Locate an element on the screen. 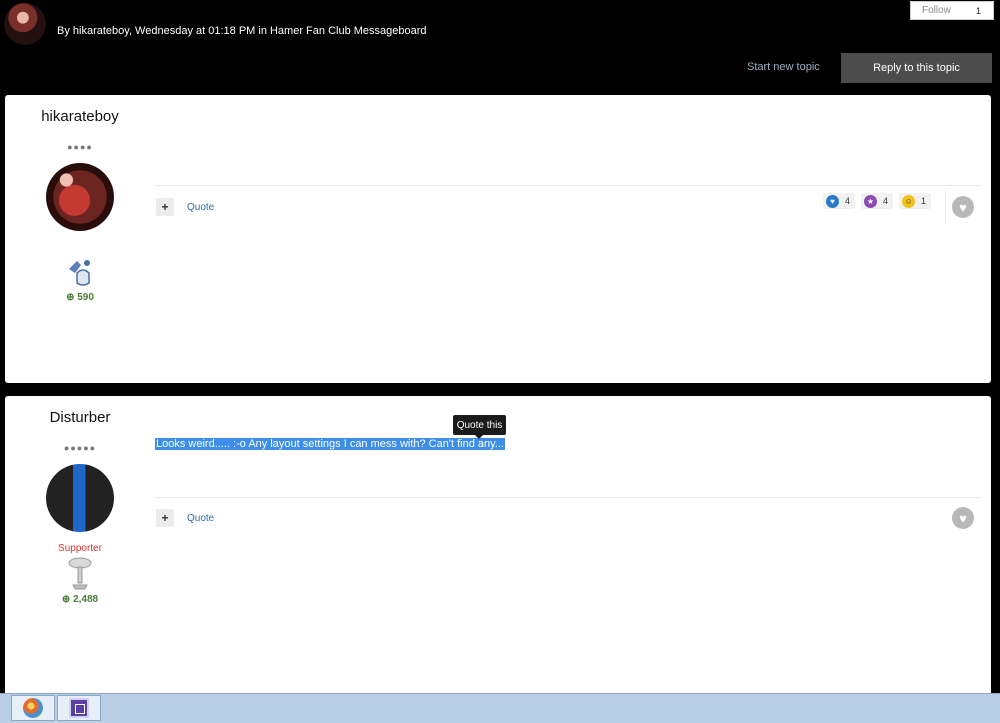  taskbar-app-button is located at coordinates (79, 708).